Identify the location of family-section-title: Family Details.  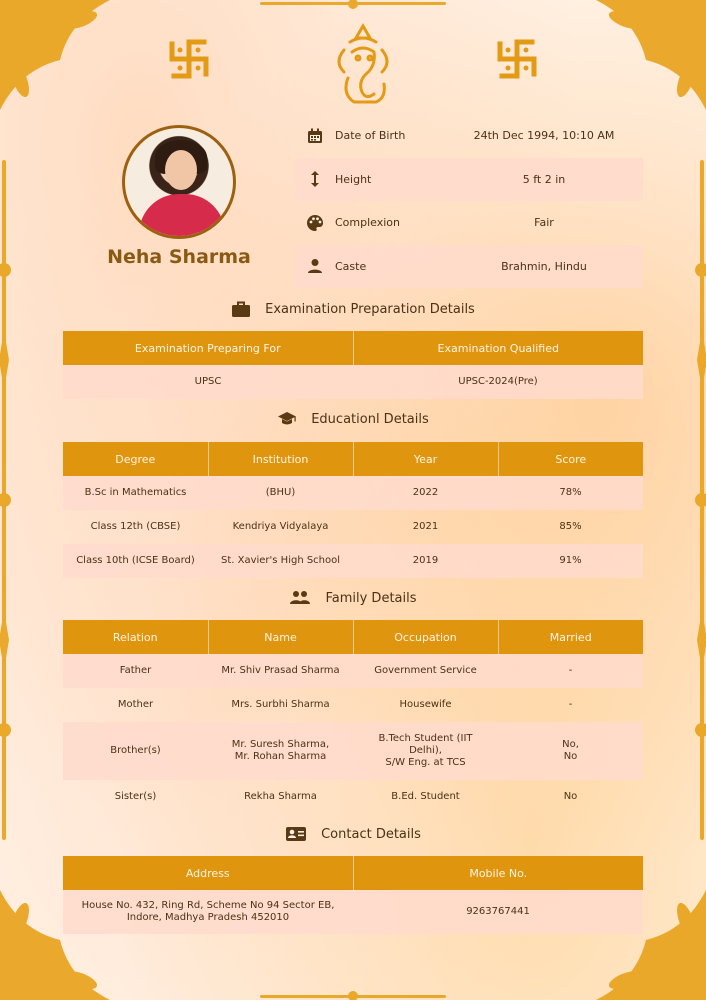
(353, 598).